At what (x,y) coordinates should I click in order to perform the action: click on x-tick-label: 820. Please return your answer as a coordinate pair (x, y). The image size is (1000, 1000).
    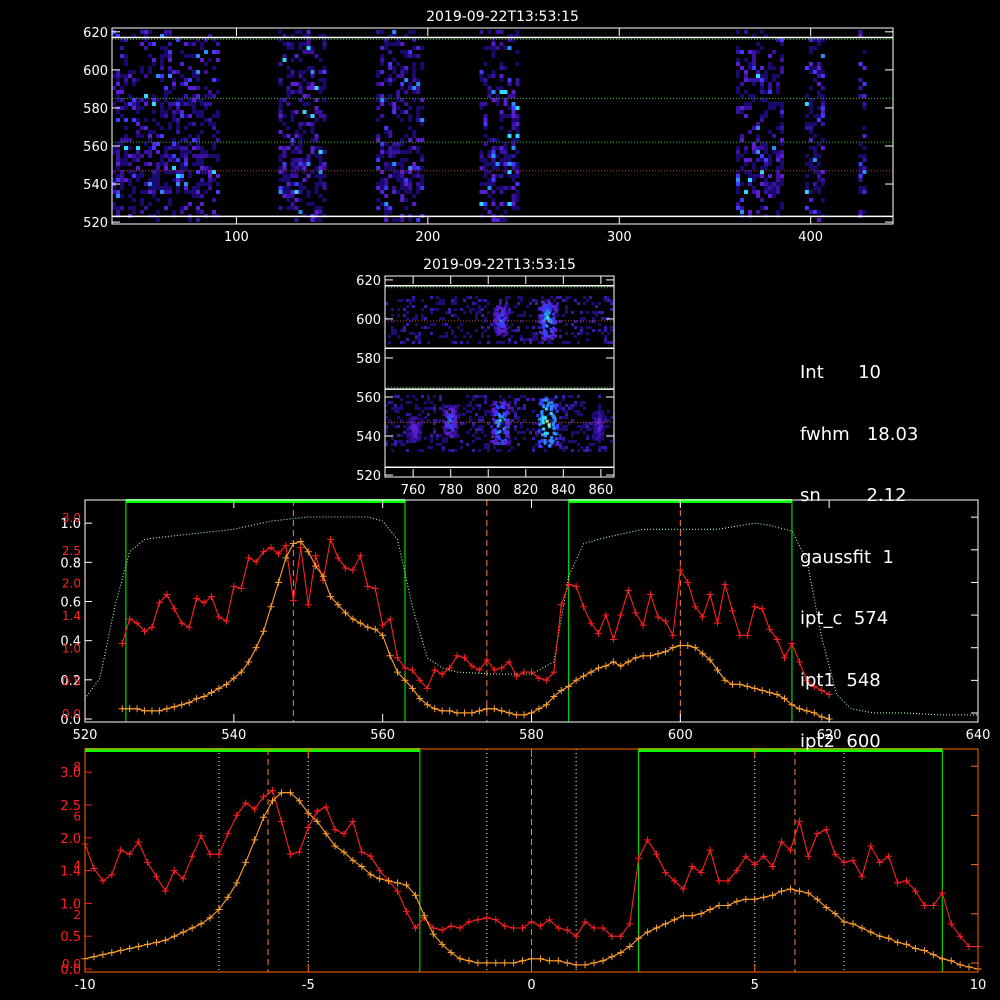
    Looking at the image, I should click on (525, 490).